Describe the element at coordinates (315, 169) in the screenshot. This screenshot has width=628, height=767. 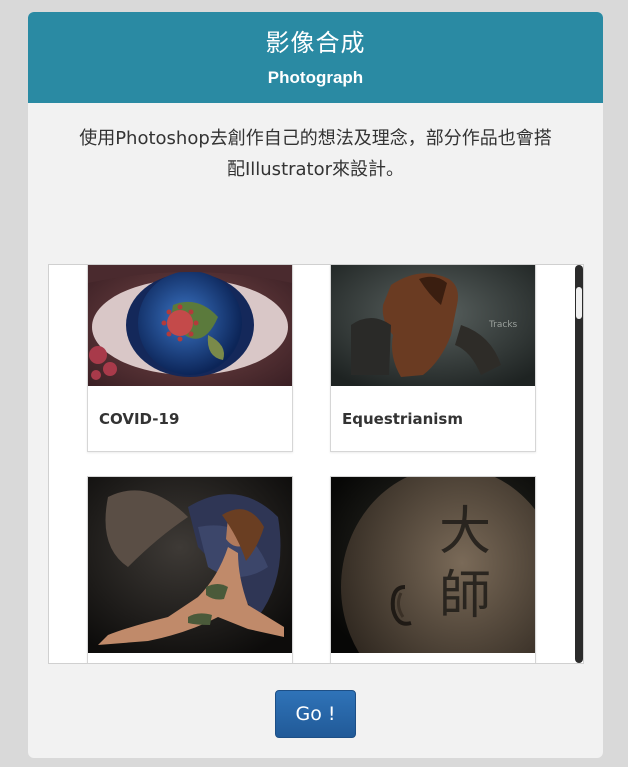
I see `description-line-2: 配Illustrator來設計。` at that location.